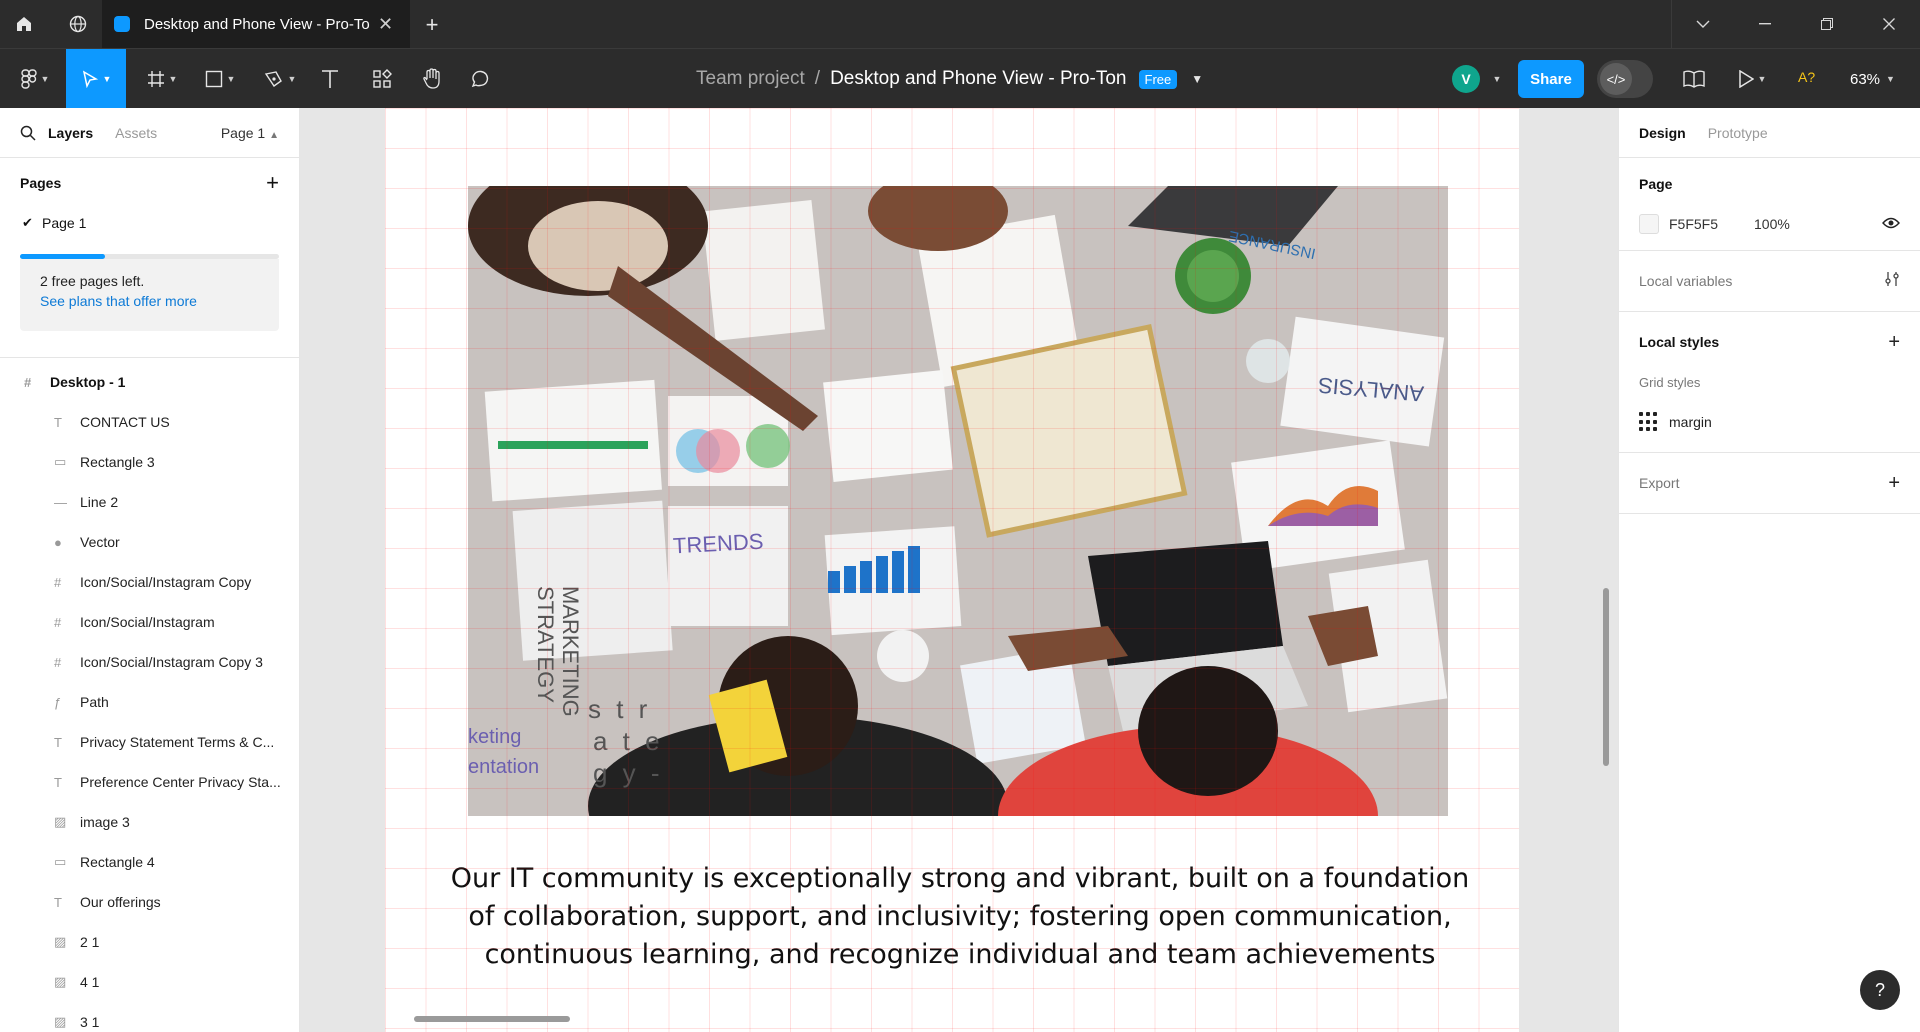 The height and width of the screenshot is (1032, 1920). Describe the element at coordinates (1880, 990) in the screenshot. I see `help-button: ?` at that location.